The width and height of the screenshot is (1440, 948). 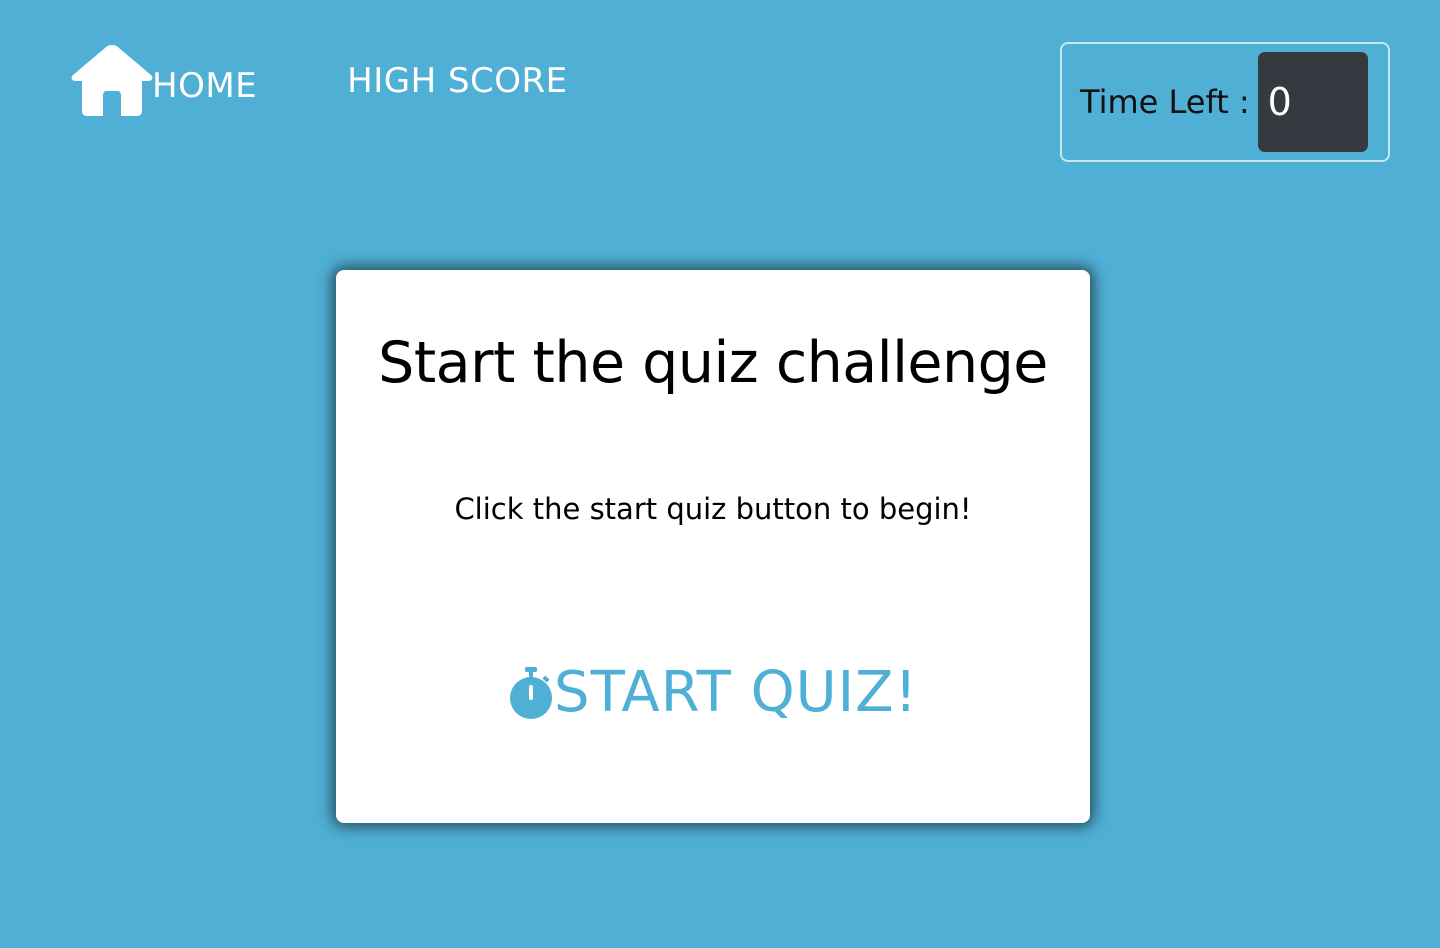 I want to click on home-label: HOME, so click(x=205, y=86).